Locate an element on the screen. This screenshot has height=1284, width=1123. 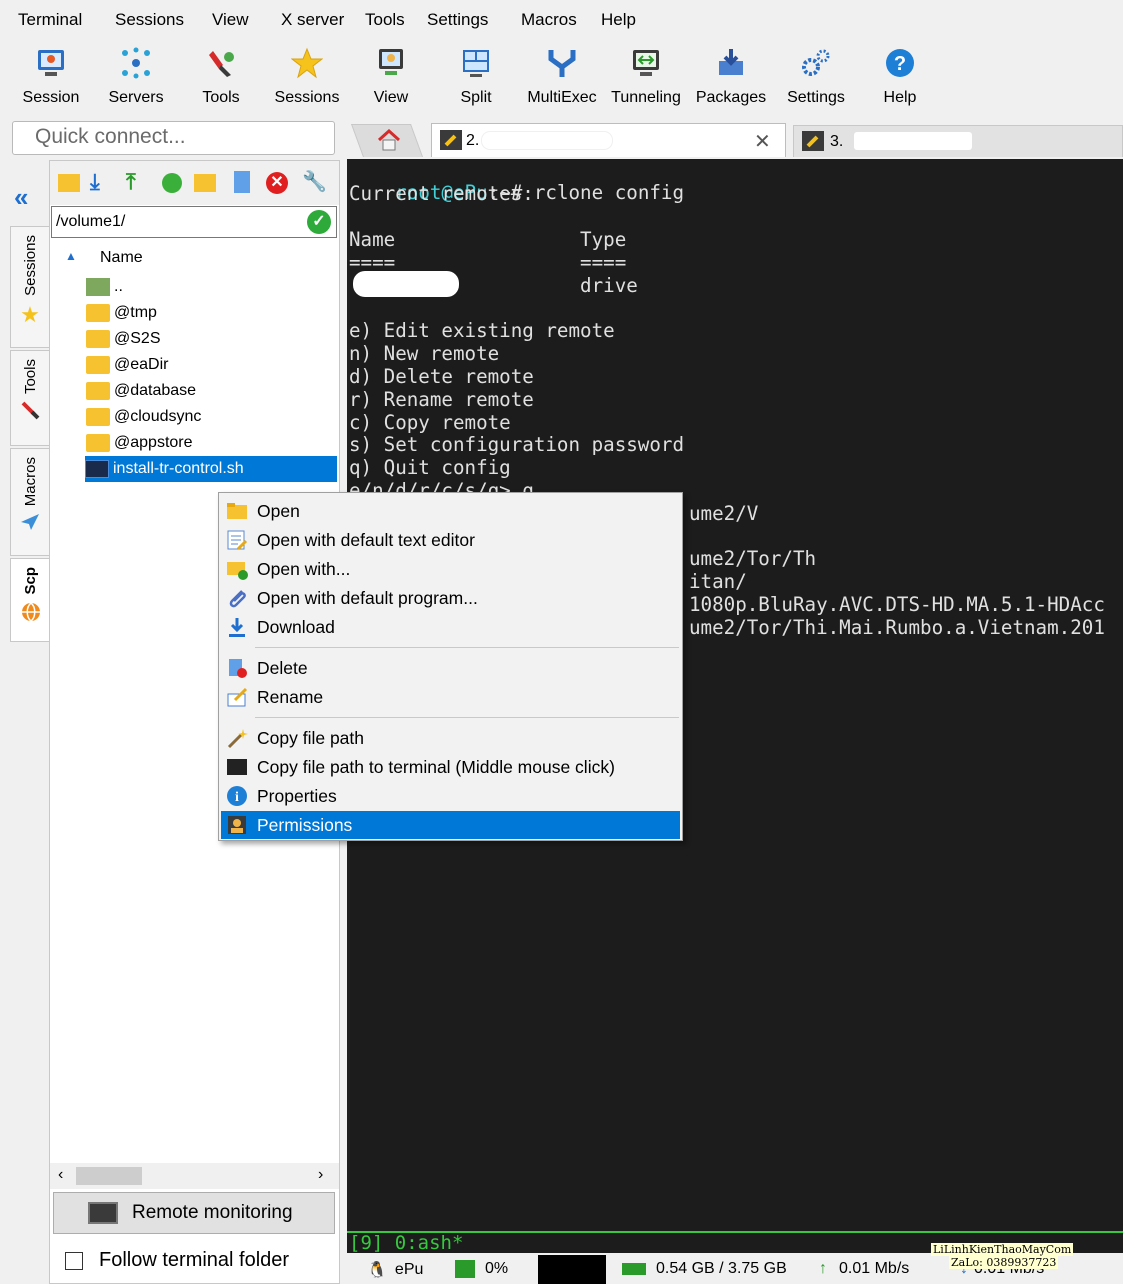
menu-view: View is located at coordinates (230, 20).